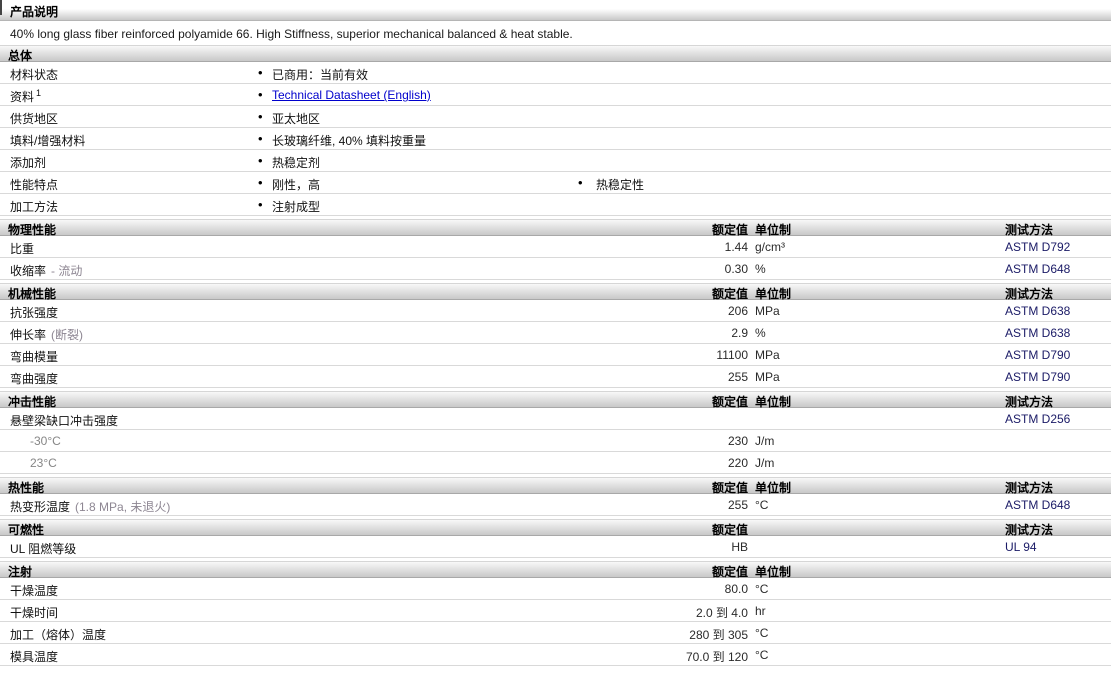 The width and height of the screenshot is (1111, 690). What do you see at coordinates (716, 657) in the screenshot?
I see `rated-value: 70.0 到 120` at bounding box center [716, 657].